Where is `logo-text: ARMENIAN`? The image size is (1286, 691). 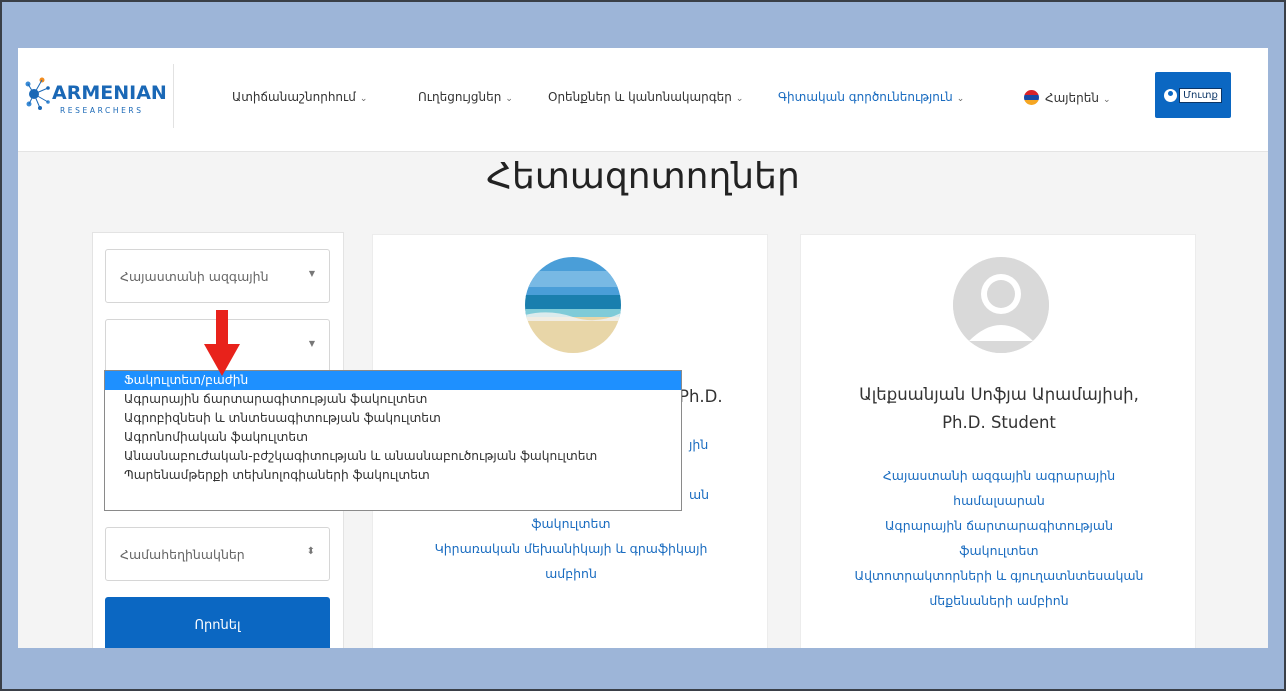 logo-text: ARMENIAN is located at coordinates (109, 93).